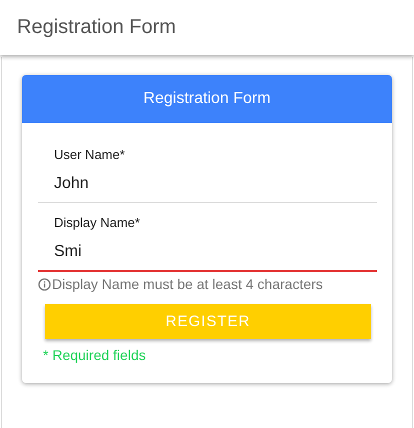 This screenshot has width=414, height=428. What do you see at coordinates (207, 99) in the screenshot?
I see `card-title: Registration Form` at bounding box center [207, 99].